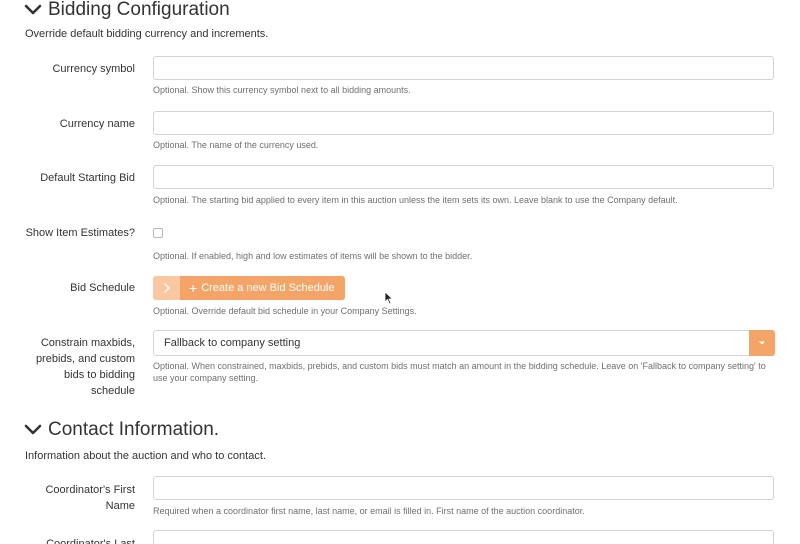 Image resolution: width=800 pixels, height=544 pixels. I want to click on create-bid-schedule-label: Create a new Bid Schedule, so click(268, 288).